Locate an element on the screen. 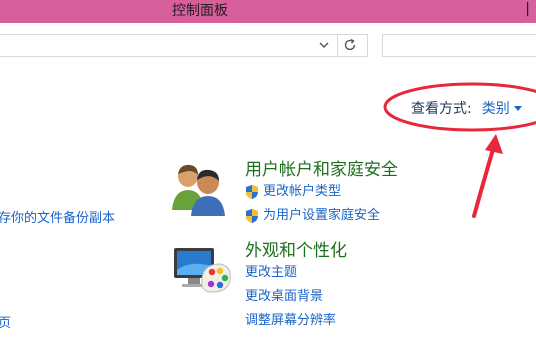 This screenshot has width=536, height=337. navigation-toolbar is located at coordinates (268, 45).